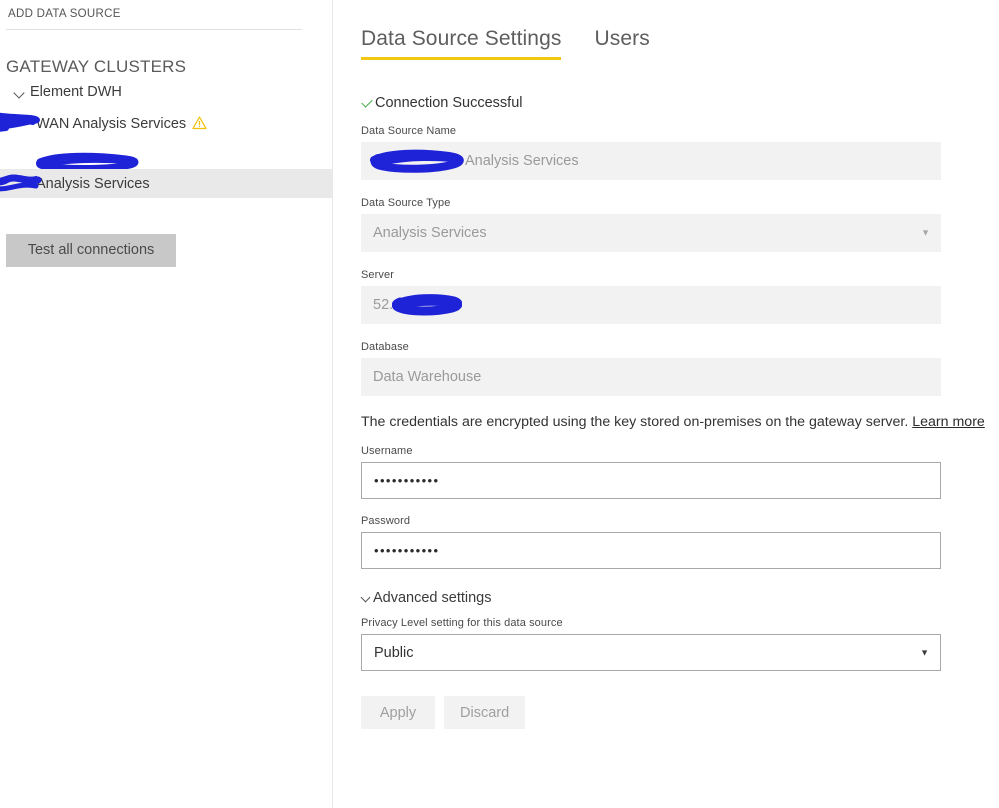  What do you see at coordinates (154, 29) in the screenshot?
I see `sidebar-divider` at bounding box center [154, 29].